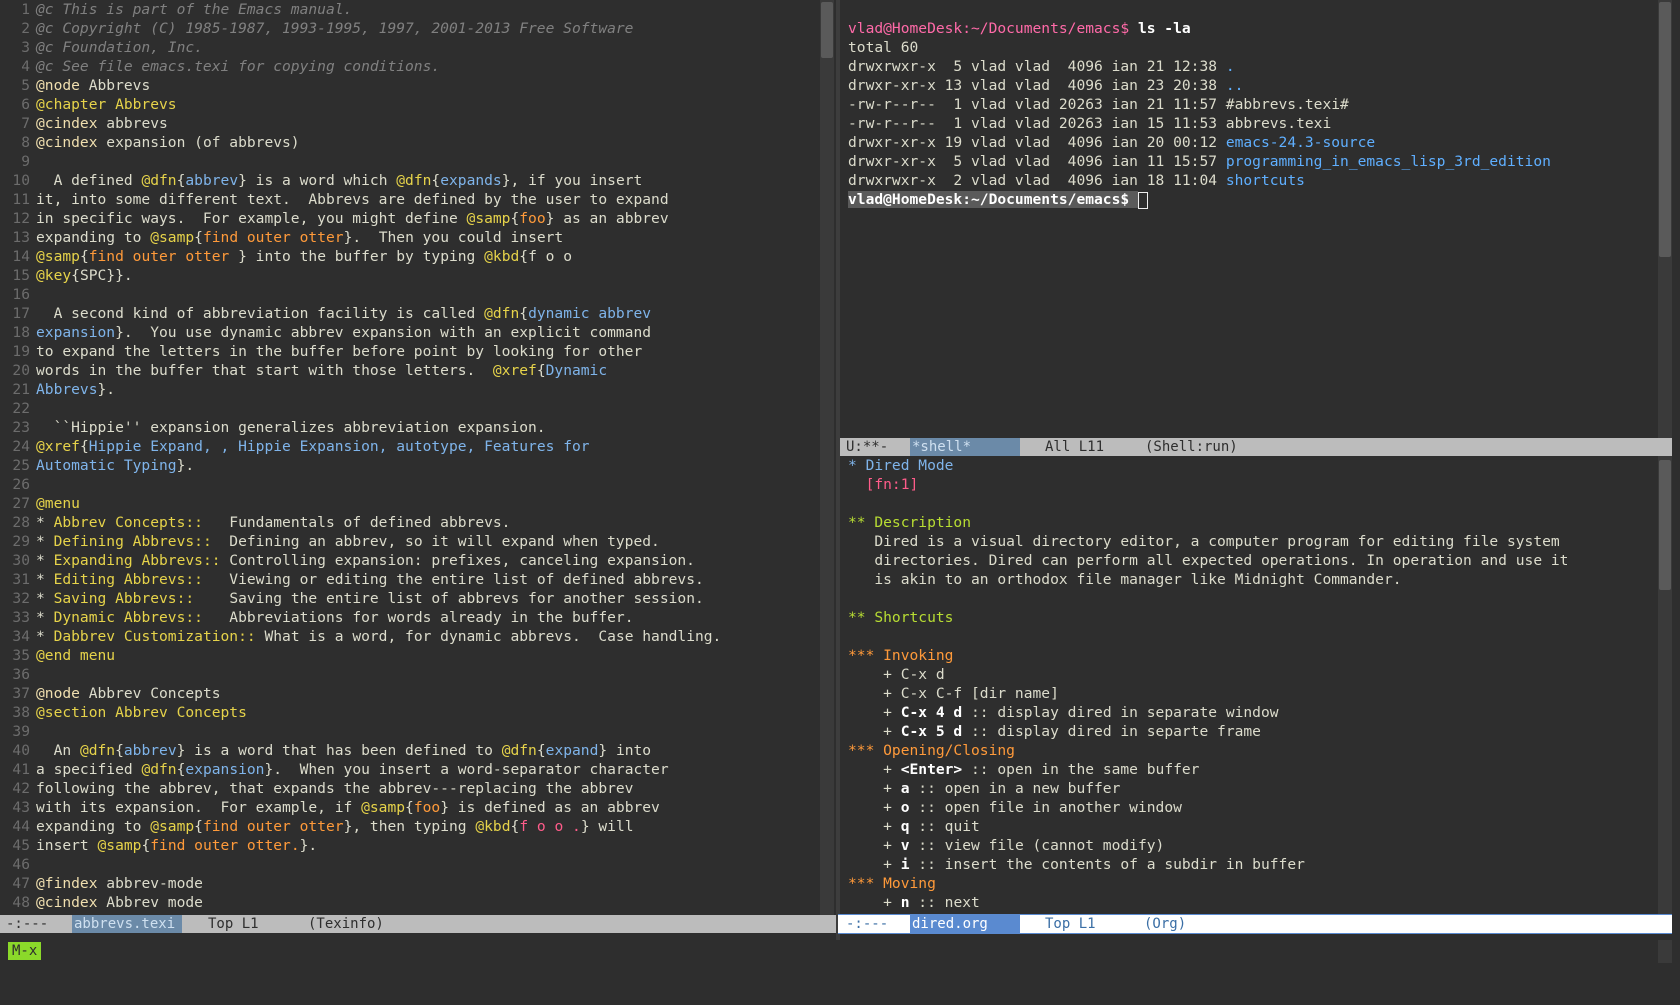  Describe the element at coordinates (1665, 129) in the screenshot. I see `shell-scrollbar-thumb` at that location.